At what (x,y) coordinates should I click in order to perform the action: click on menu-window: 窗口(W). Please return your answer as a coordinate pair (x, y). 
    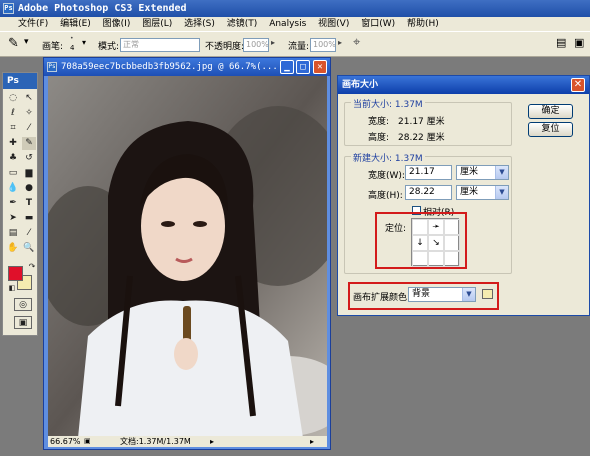
    Looking at the image, I should click on (378, 24).